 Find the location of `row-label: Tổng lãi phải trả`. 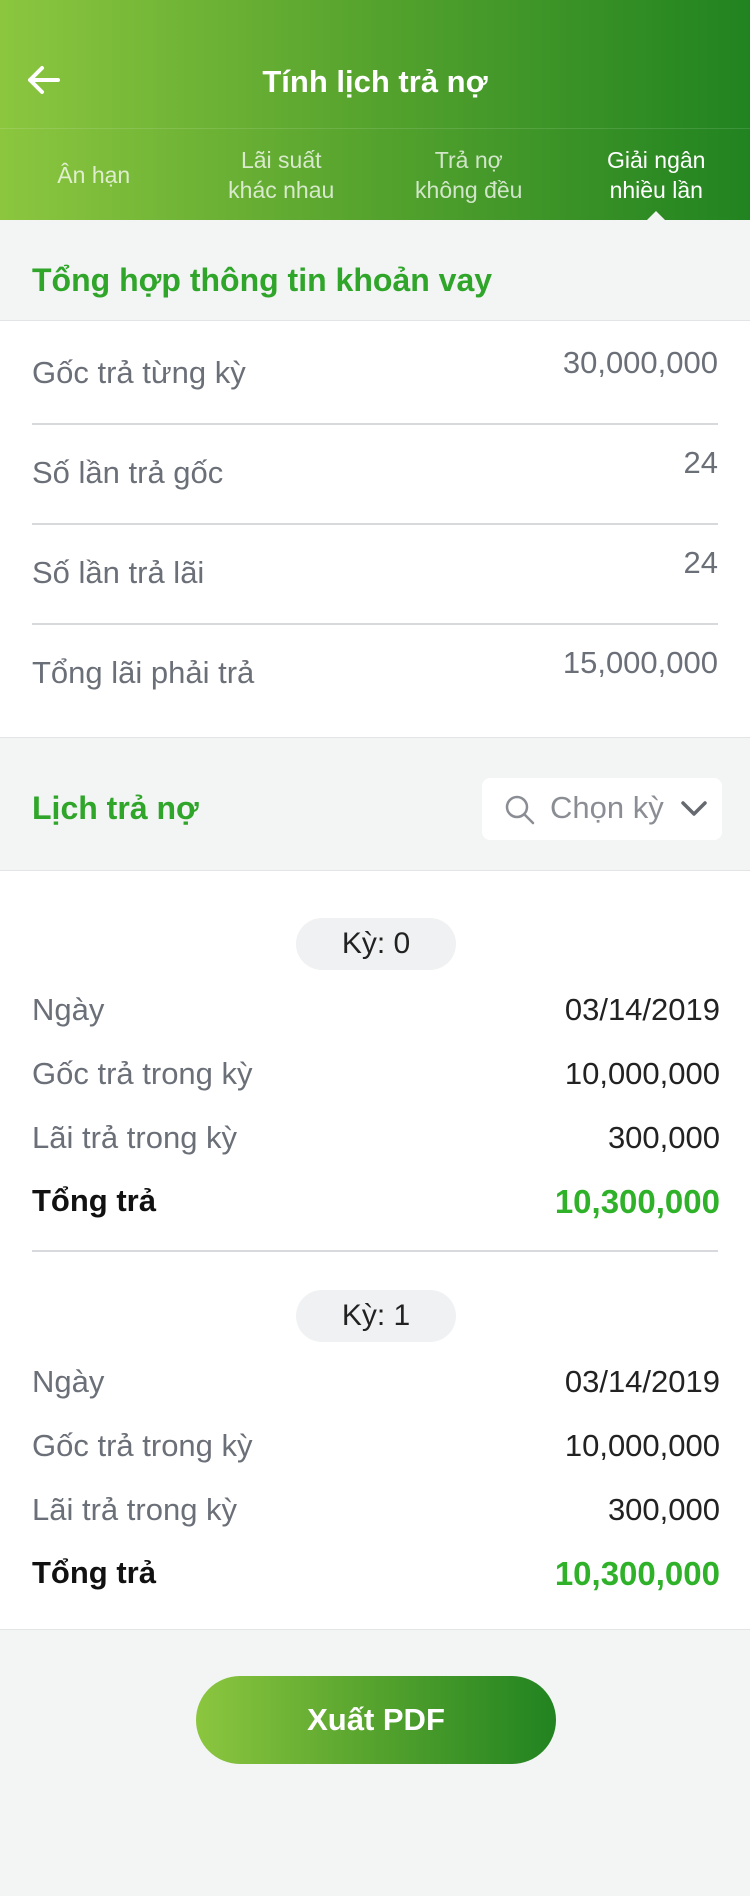

row-label: Tổng lãi phải trả is located at coordinates (143, 672).